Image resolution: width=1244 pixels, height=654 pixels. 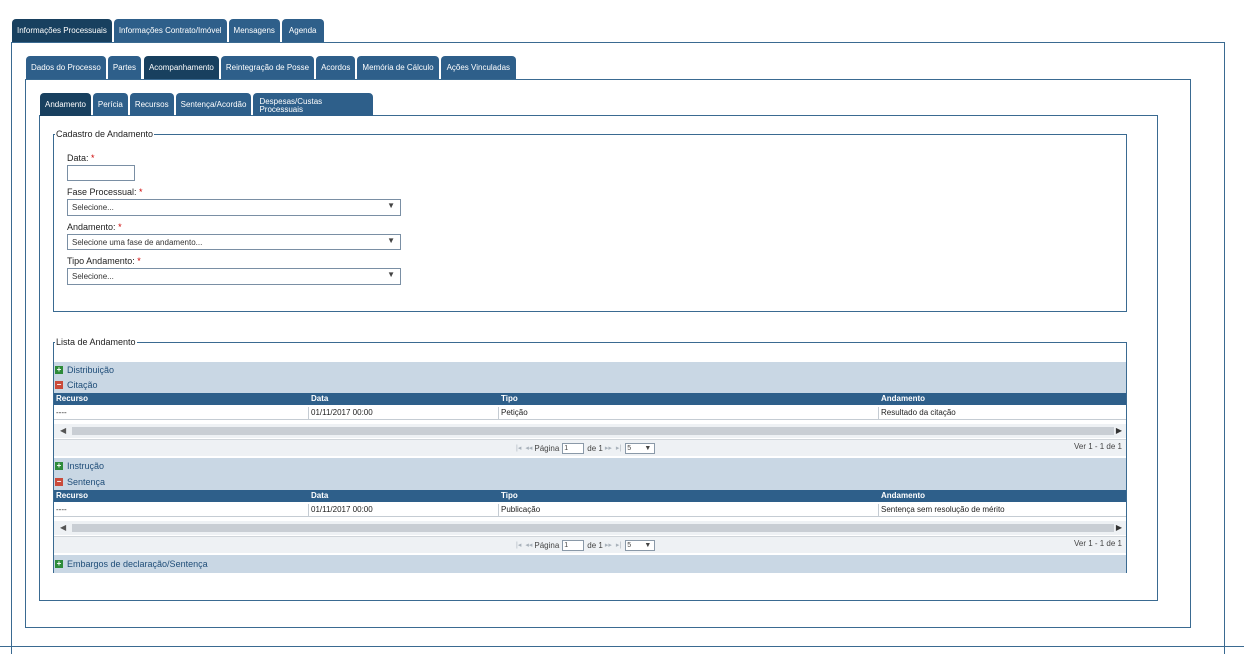 What do you see at coordinates (65, 104) in the screenshot?
I see `tab-andamento: Andamento` at bounding box center [65, 104].